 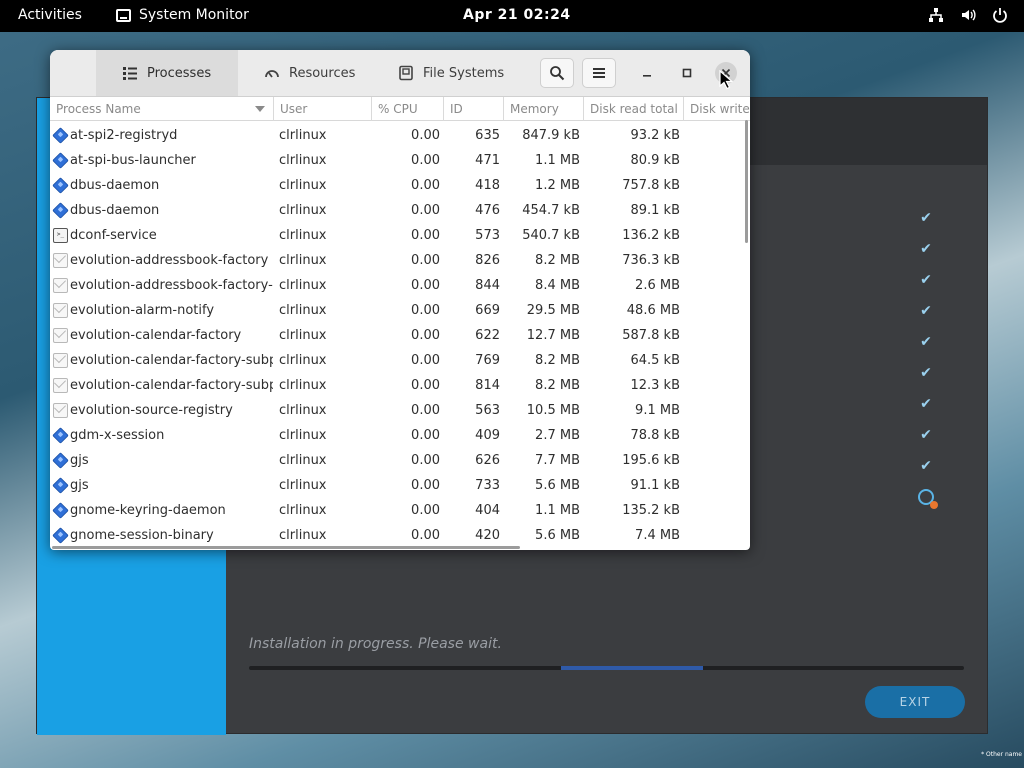 What do you see at coordinates (517, 15) in the screenshot?
I see `clock: Apr 21 02:24` at bounding box center [517, 15].